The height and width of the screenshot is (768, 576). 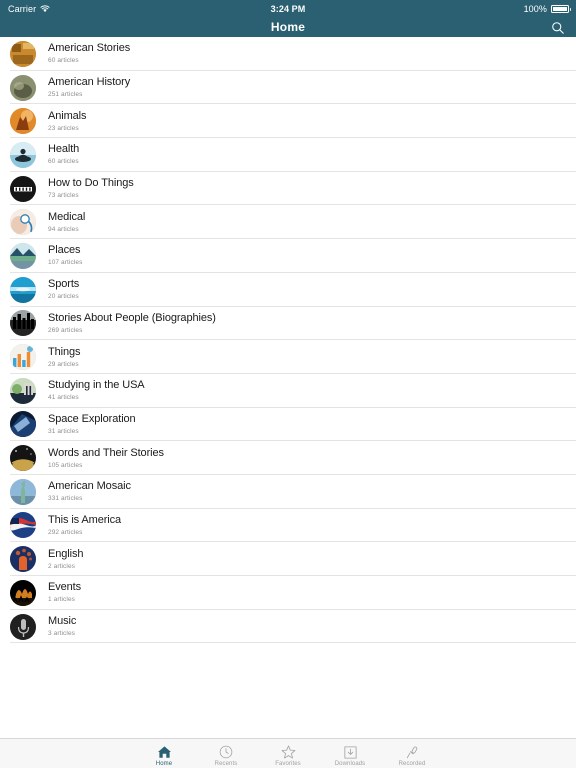 What do you see at coordinates (23, 188) in the screenshot?
I see `howto-black-badge-icon` at bounding box center [23, 188].